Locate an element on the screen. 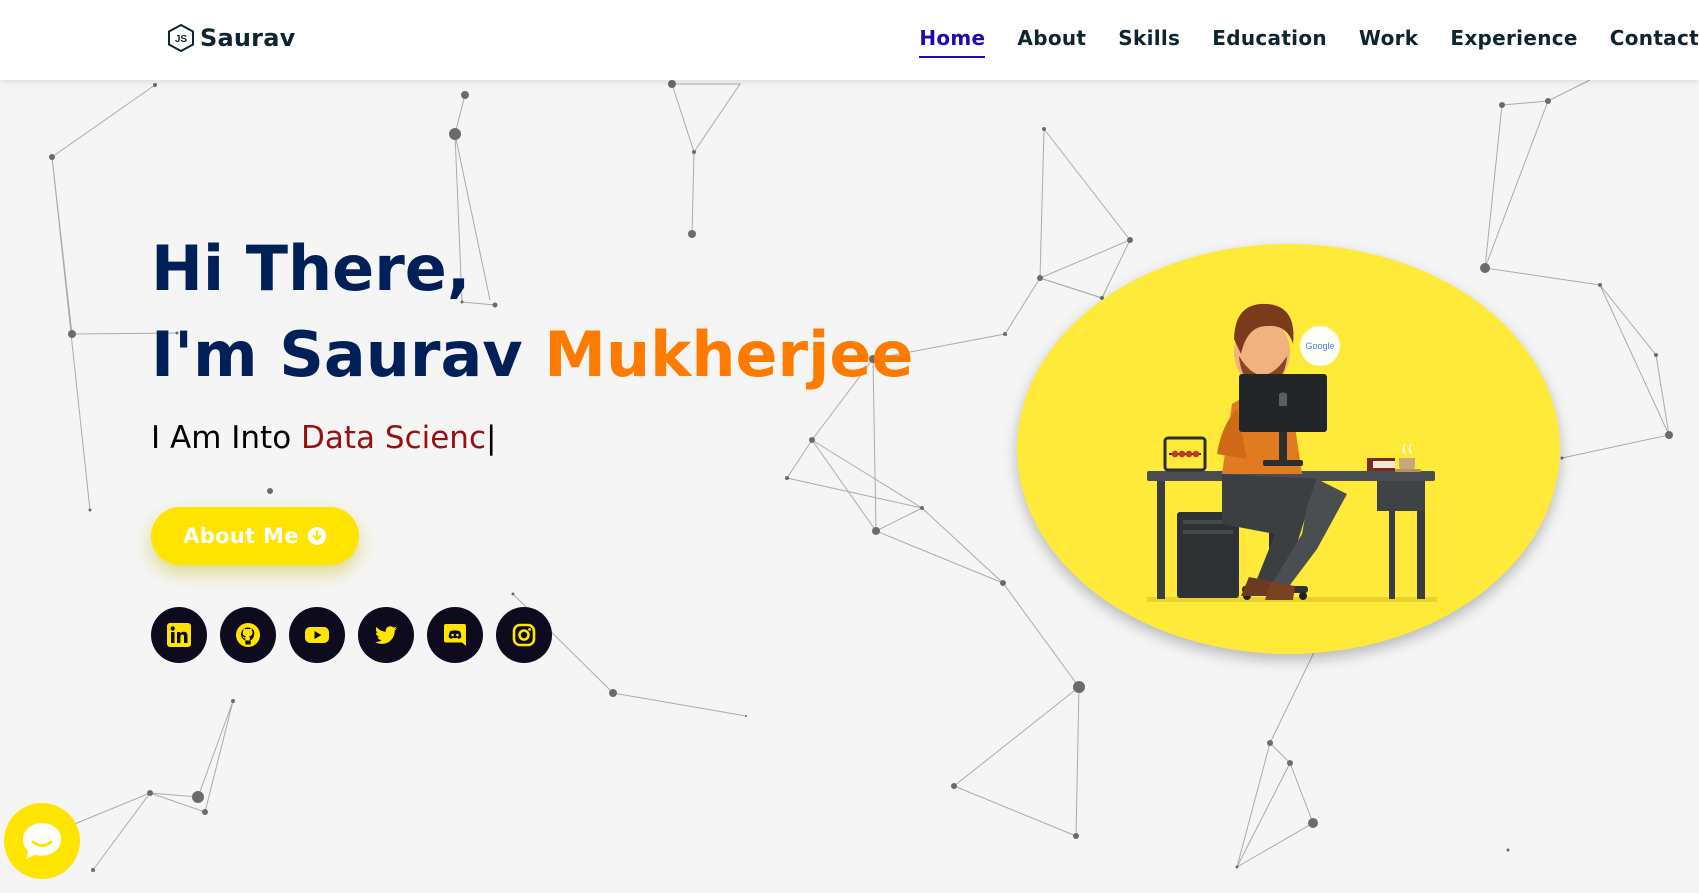 The height and width of the screenshot is (893, 1699). brand-name: Saurav is located at coordinates (248, 38).